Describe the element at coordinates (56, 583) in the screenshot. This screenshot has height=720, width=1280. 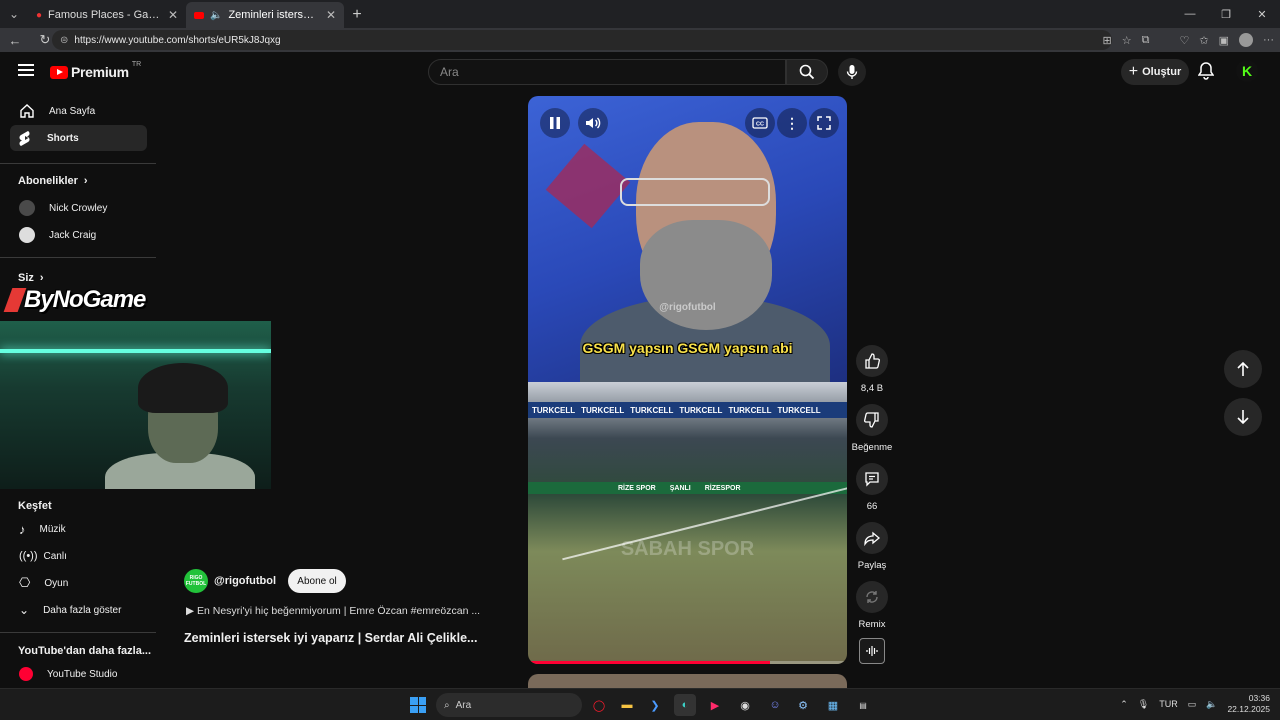
I see `sidebar-item-label: Oyun` at that location.